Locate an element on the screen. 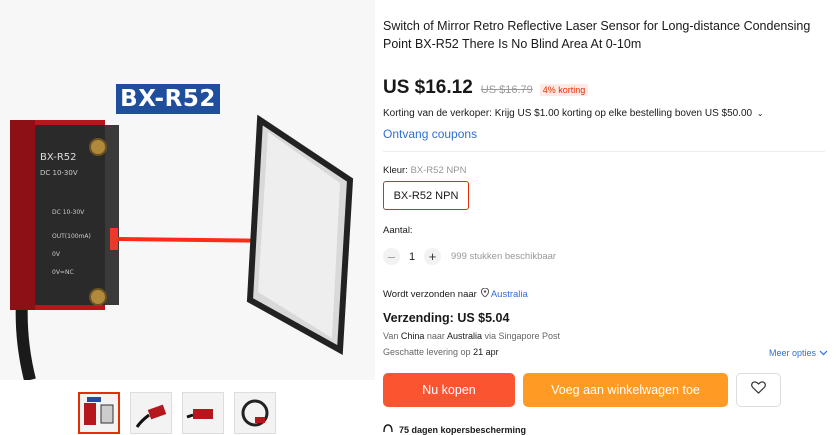  sensor-label-voltage: DC 10-30V is located at coordinates (59, 173).